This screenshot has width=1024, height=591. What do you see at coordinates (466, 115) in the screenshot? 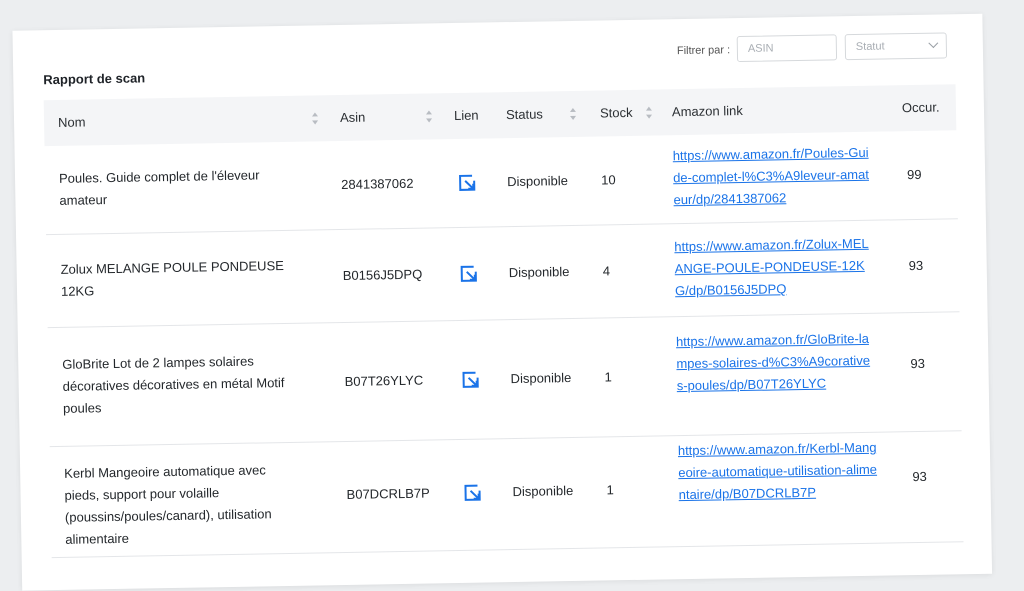
I see `col-header-lien: Lien` at bounding box center [466, 115].